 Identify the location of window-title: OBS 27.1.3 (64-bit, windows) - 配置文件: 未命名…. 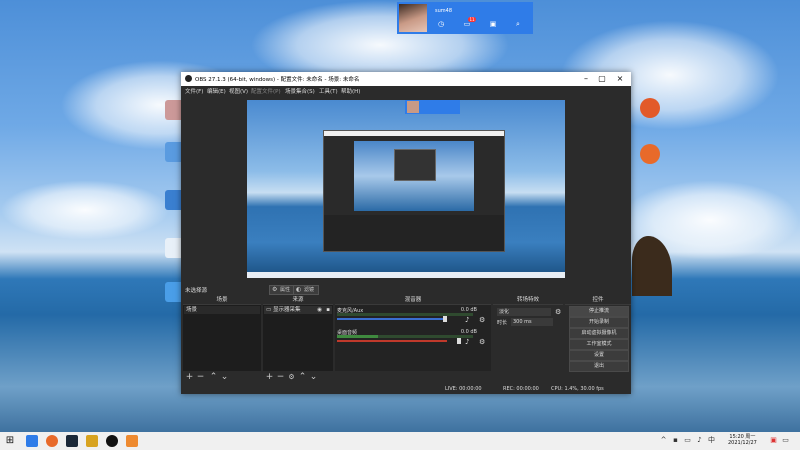
(277, 80).